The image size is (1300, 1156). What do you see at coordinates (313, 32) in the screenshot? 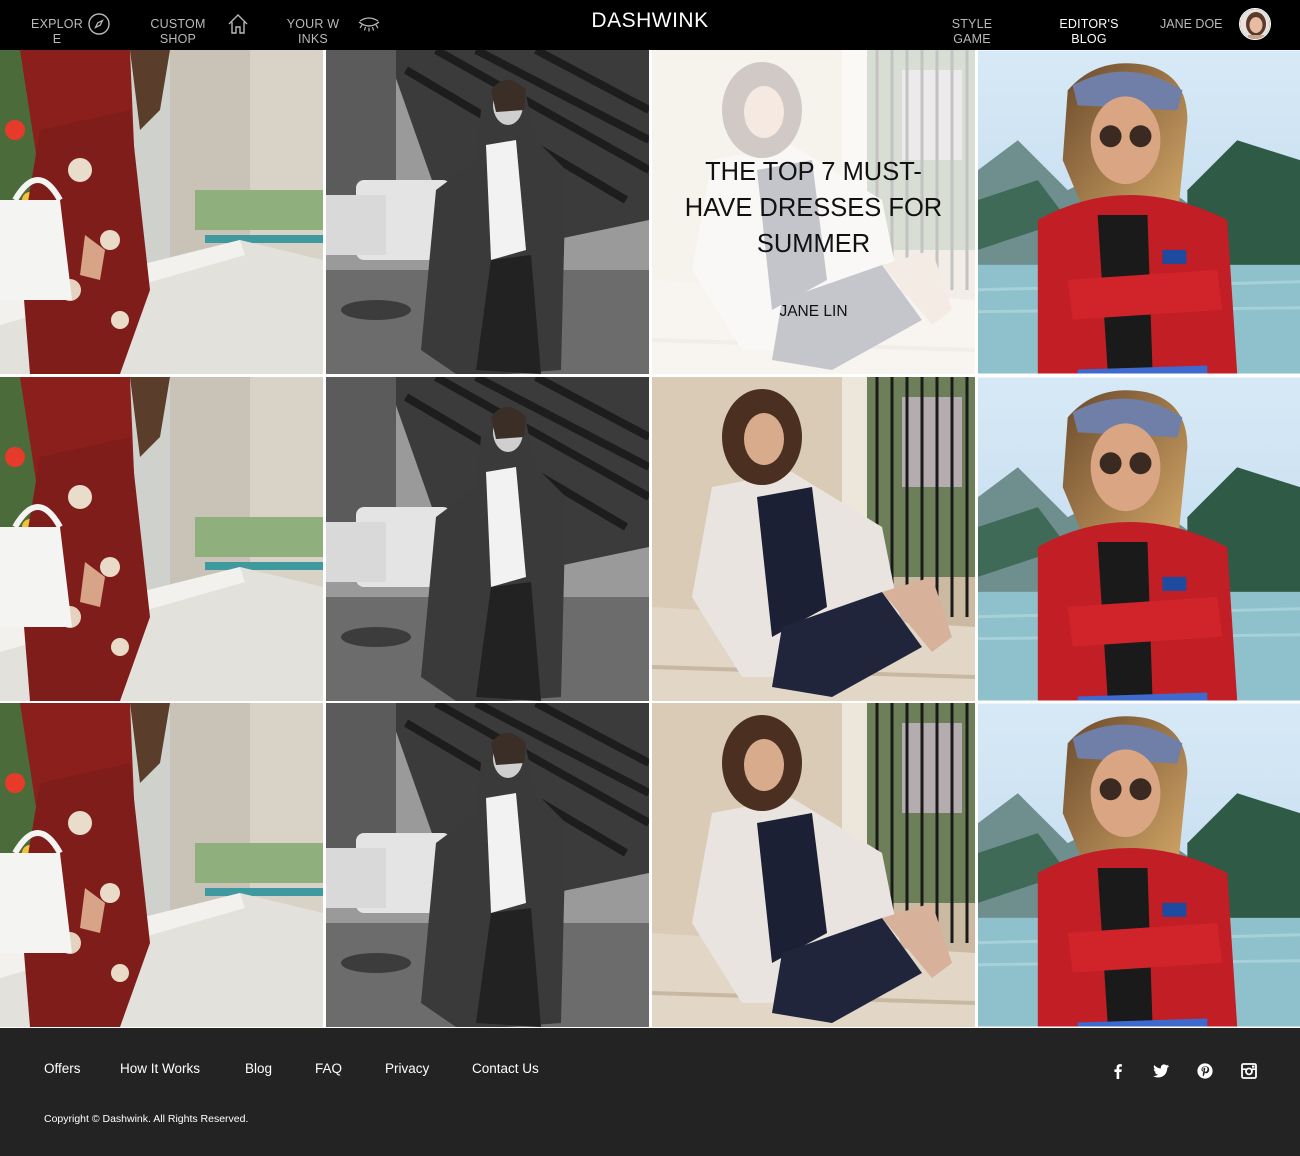
I see `nav-your-winks: YOUR WINKS` at bounding box center [313, 32].